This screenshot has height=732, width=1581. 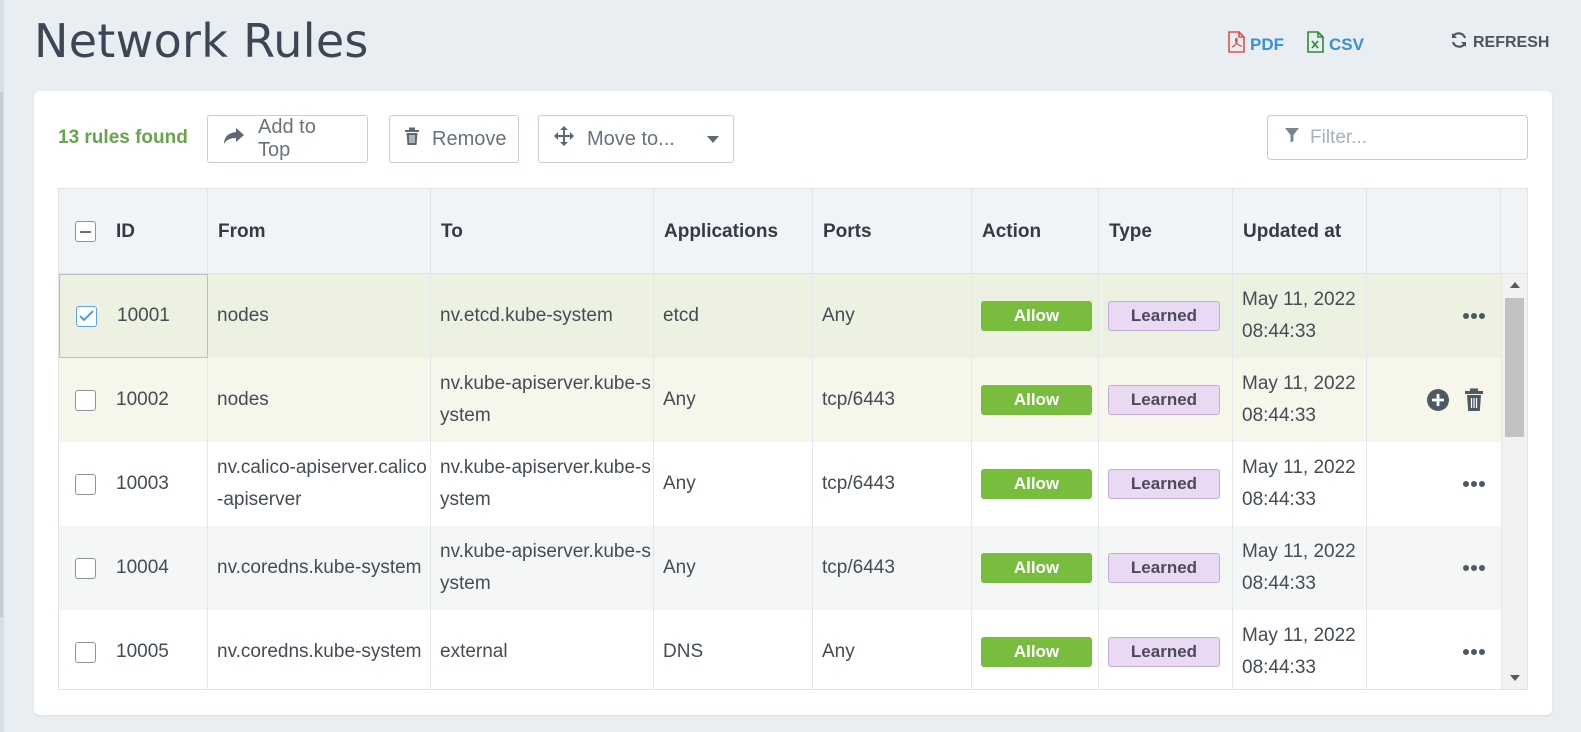 What do you see at coordinates (733, 649) in the screenshot?
I see `applications-cell: DNS` at bounding box center [733, 649].